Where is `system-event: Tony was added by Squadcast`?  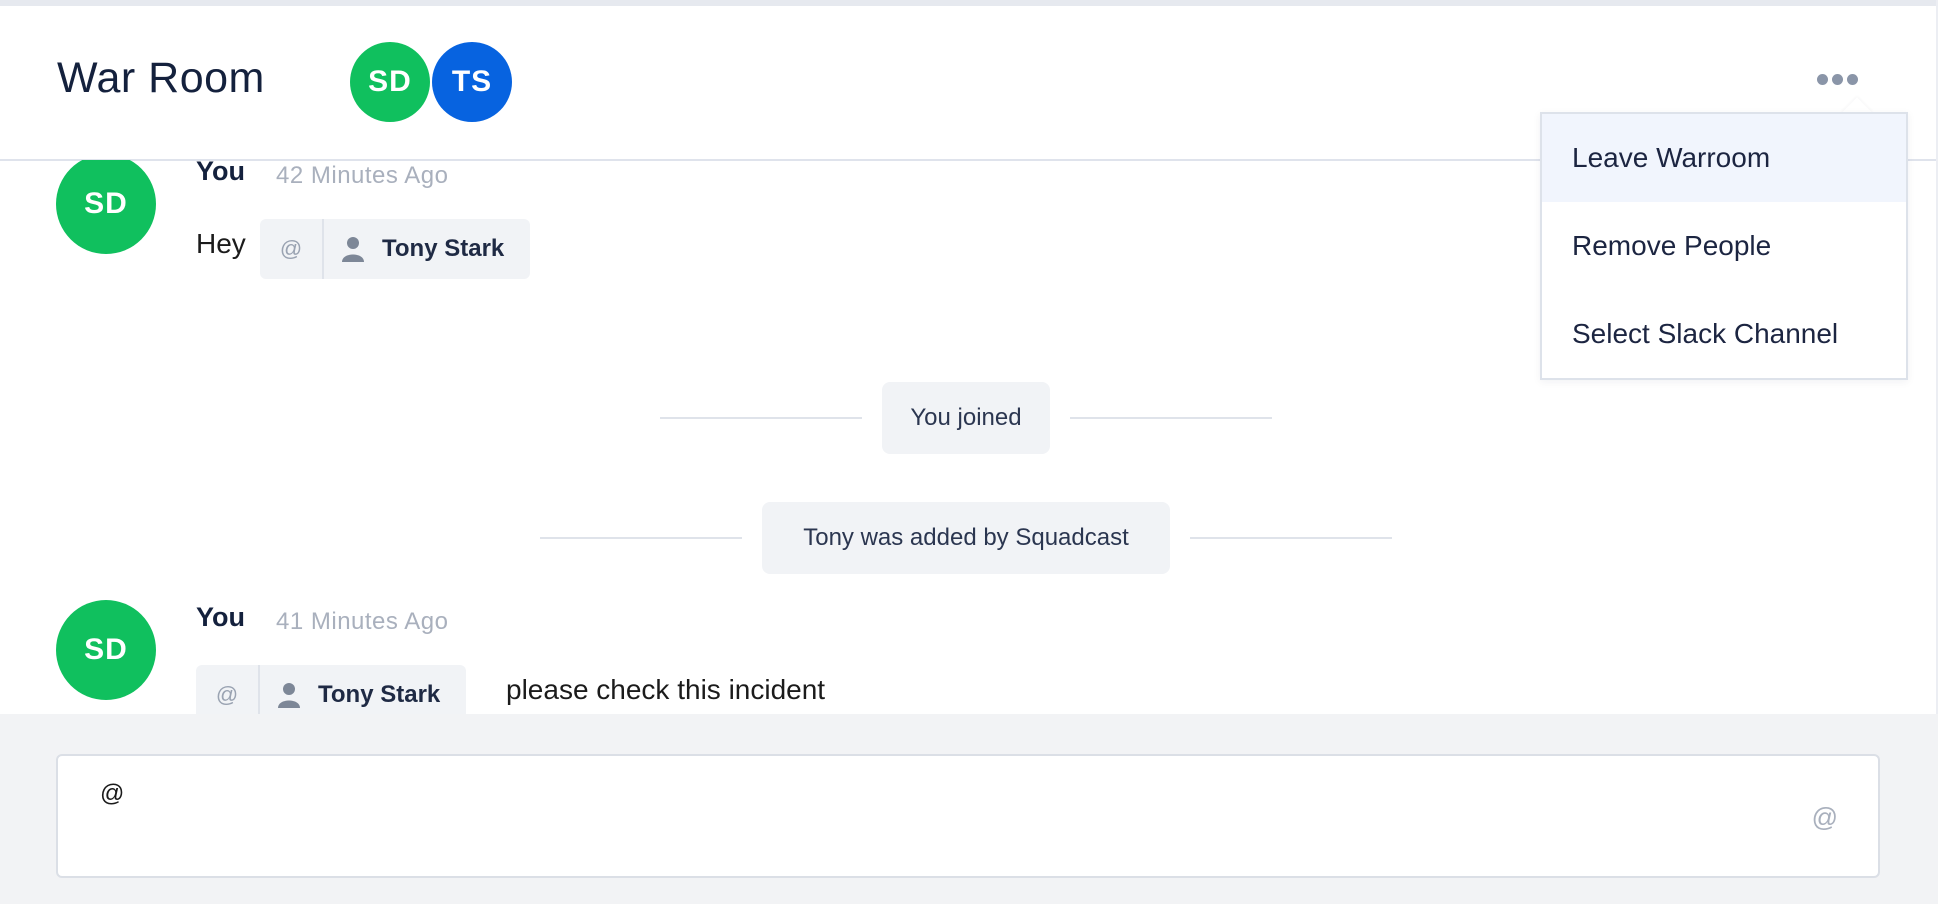
system-event: Tony was added by Squadcast is located at coordinates (966, 538).